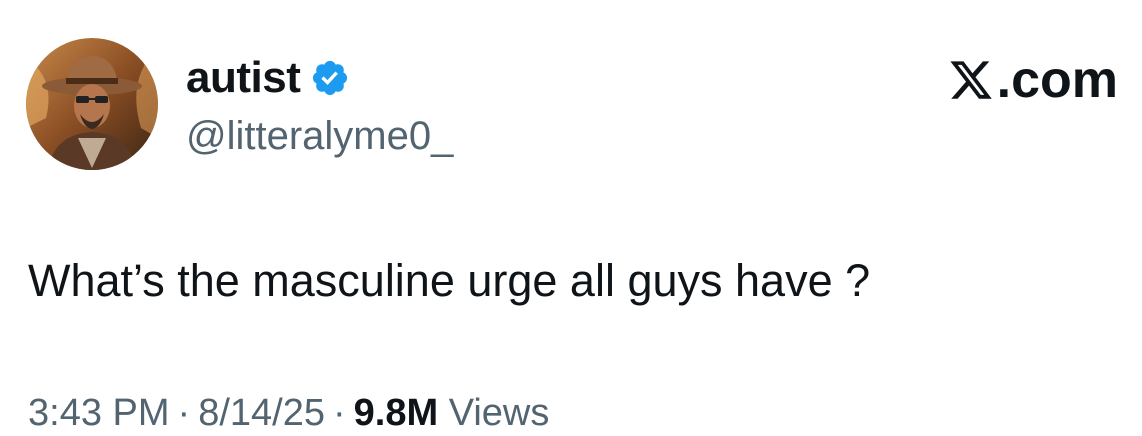  I want to click on author-handle: @litteralyme0_, so click(319, 136).